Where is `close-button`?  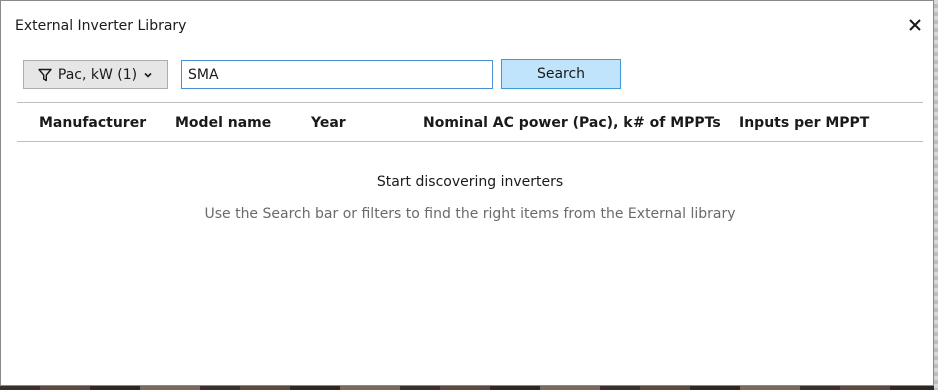
close-button is located at coordinates (915, 25).